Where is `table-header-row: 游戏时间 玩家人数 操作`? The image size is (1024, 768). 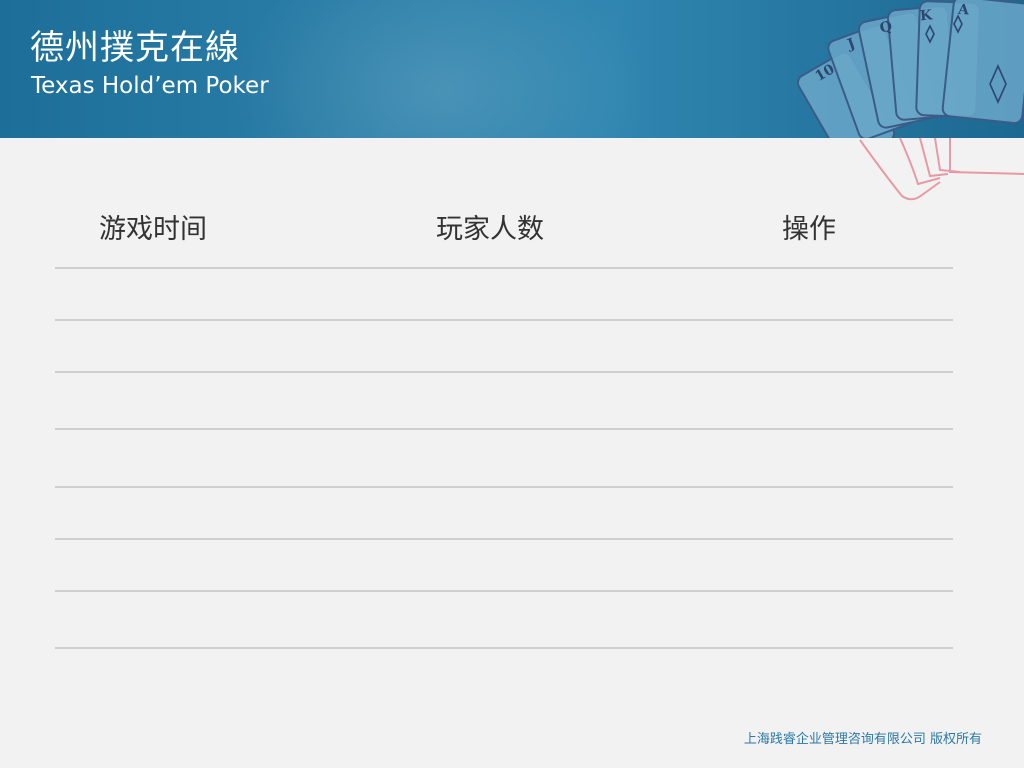 table-header-row: 游戏时间 玩家人数 操作 is located at coordinates (504, 229).